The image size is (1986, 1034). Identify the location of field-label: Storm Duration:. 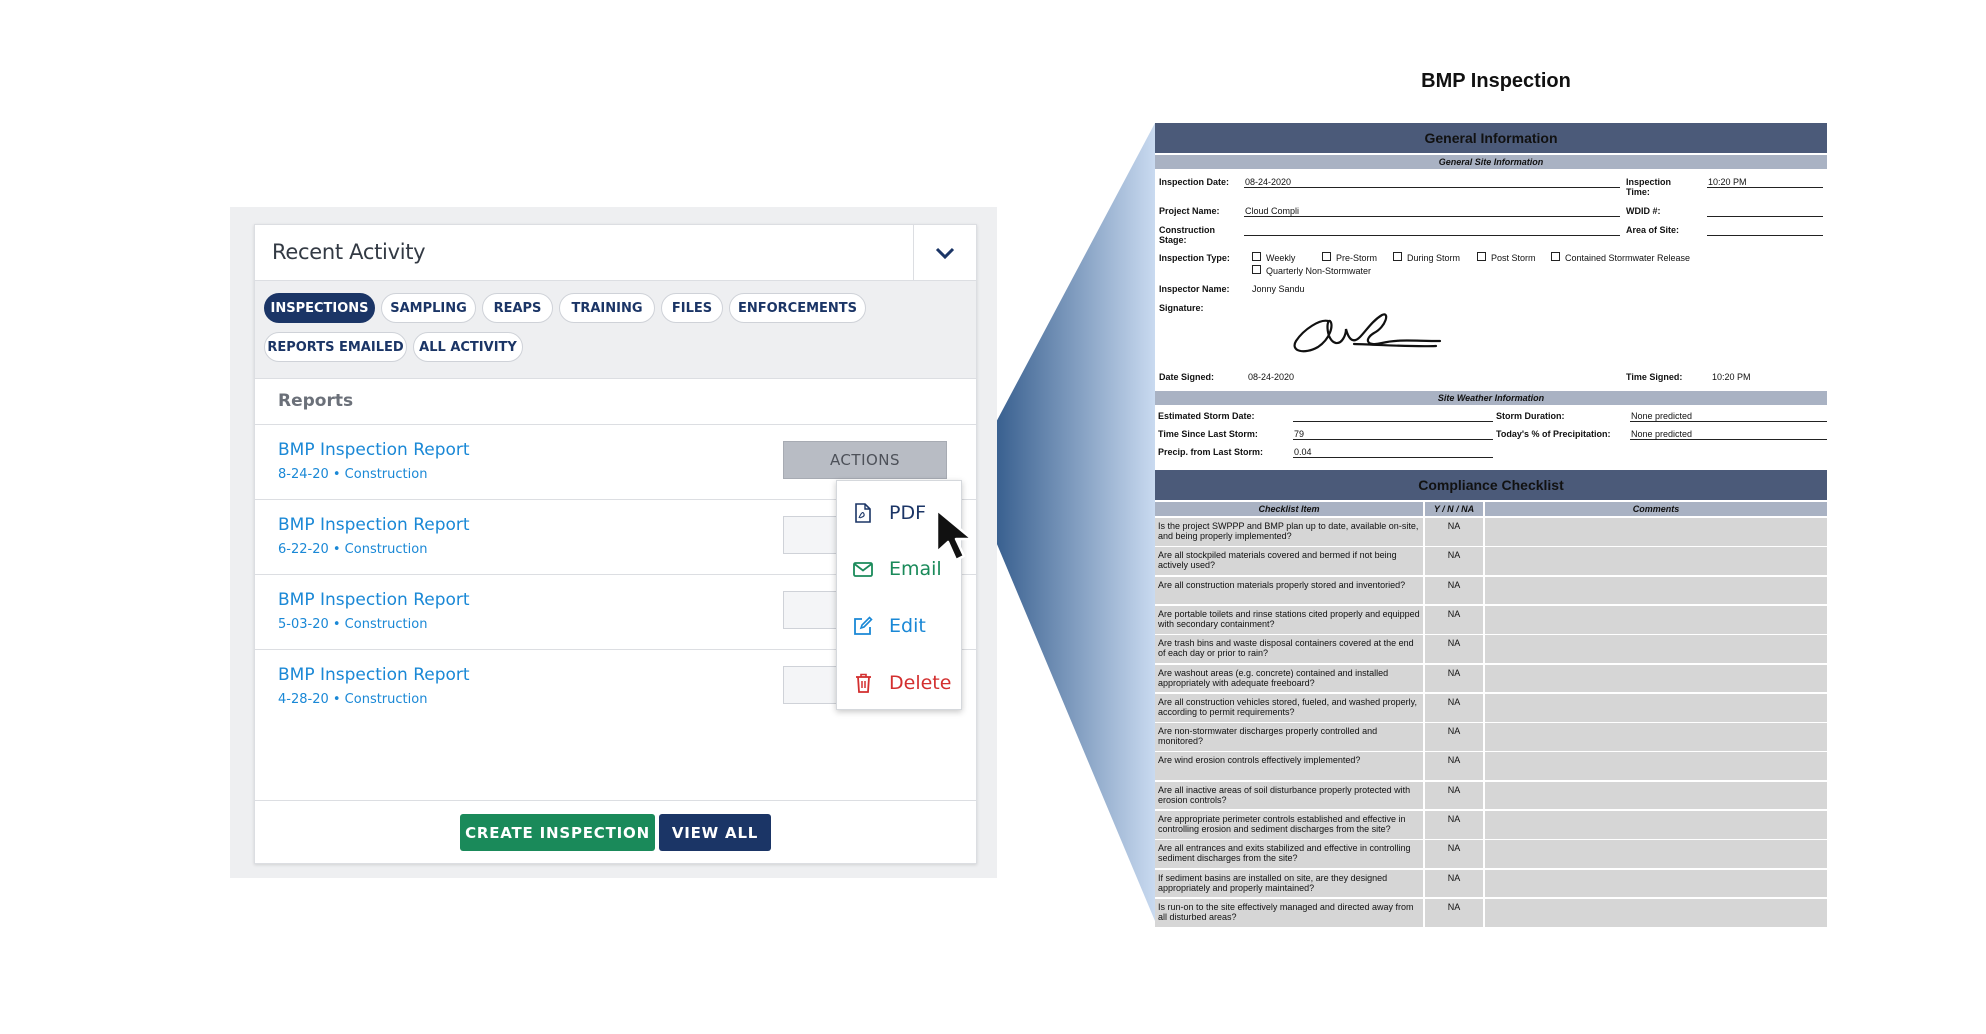
(1530, 416).